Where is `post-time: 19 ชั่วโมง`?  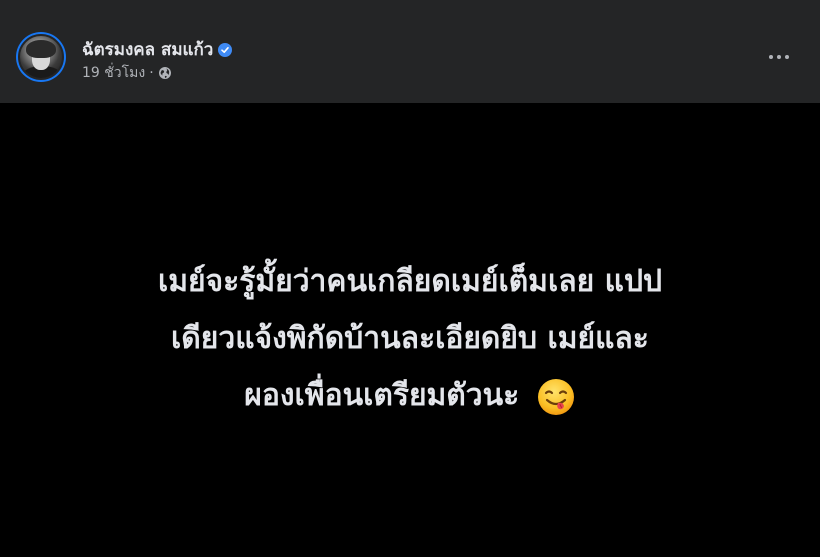
post-time: 19 ชั่วโมง is located at coordinates (113, 73).